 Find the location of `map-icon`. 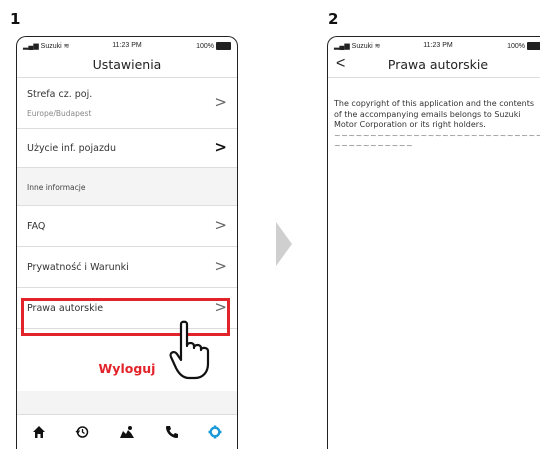

map-icon is located at coordinates (127, 432).